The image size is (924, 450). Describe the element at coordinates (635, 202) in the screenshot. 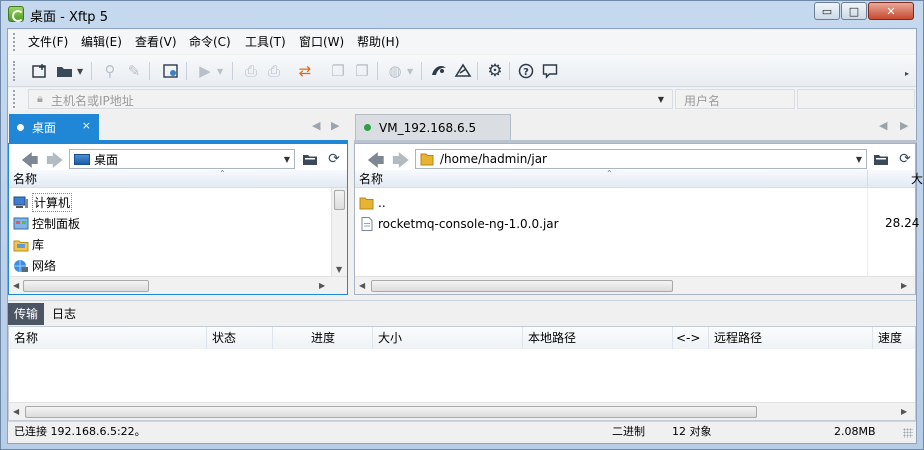

I see `list-item: ..` at that location.